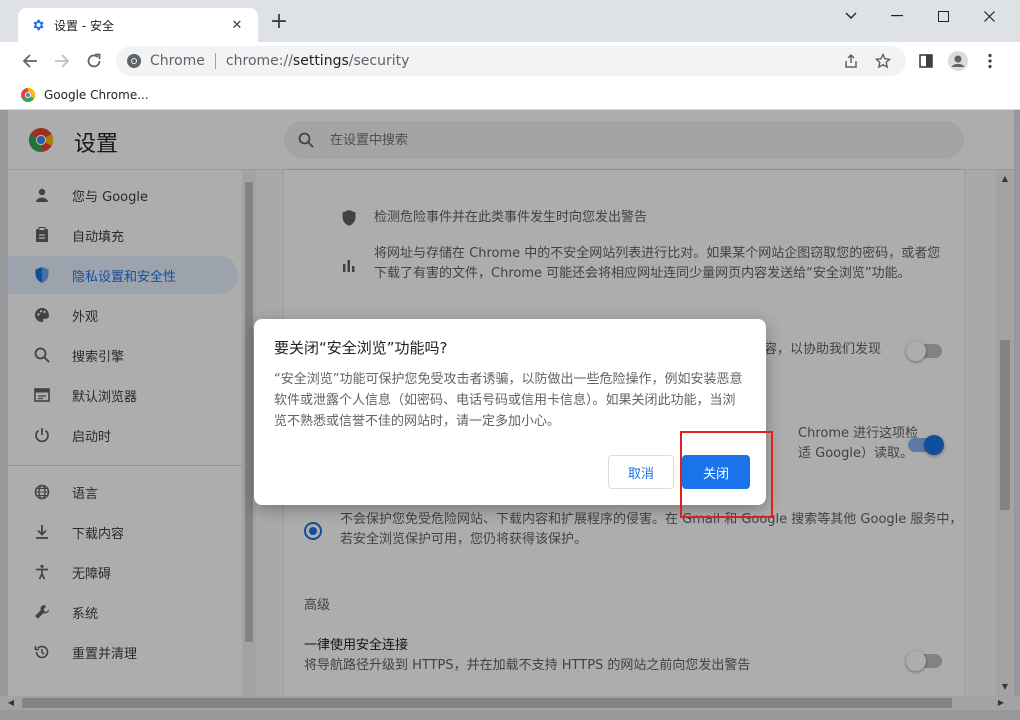  What do you see at coordinates (989, 16) in the screenshot?
I see `close-window-button` at bounding box center [989, 16].